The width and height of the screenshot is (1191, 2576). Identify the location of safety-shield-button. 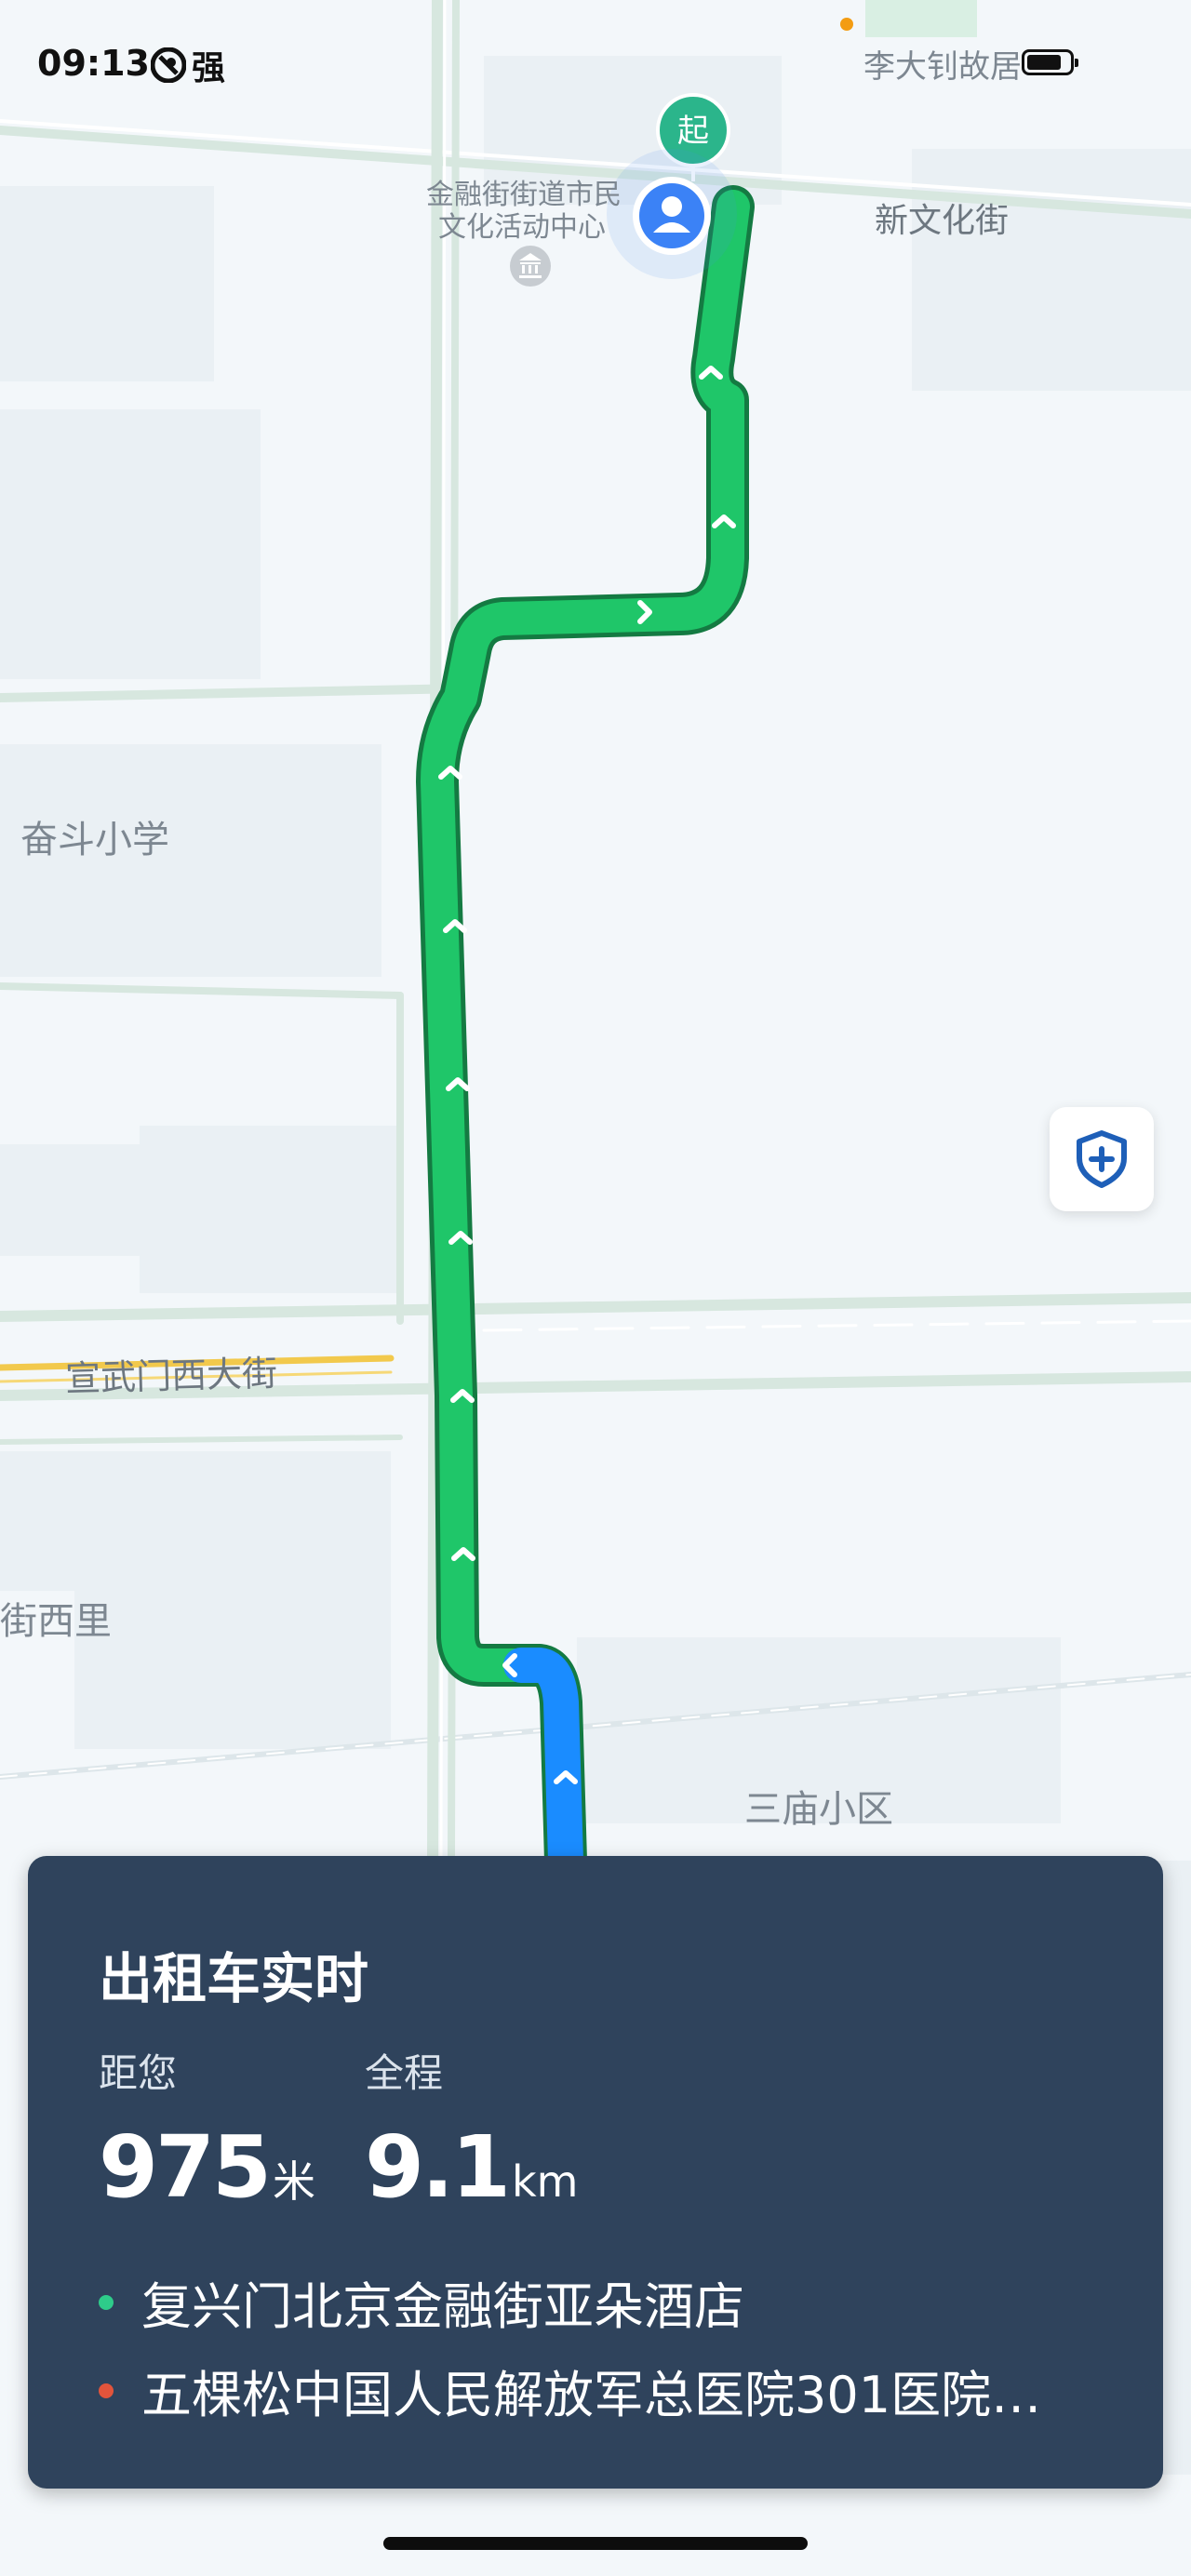
(1102, 1159).